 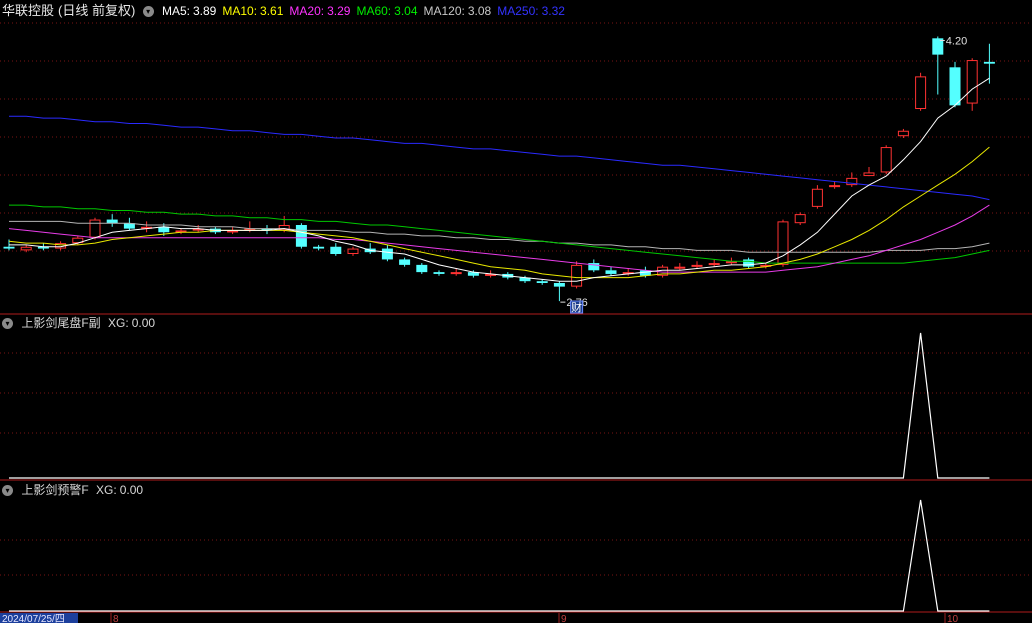 What do you see at coordinates (564, 618) in the screenshot?
I see `month-label-9: 9` at bounding box center [564, 618].